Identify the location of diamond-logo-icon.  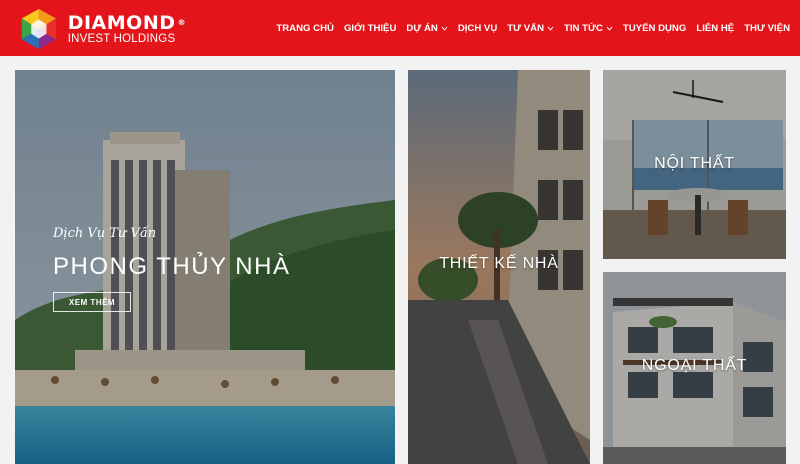
(39, 29).